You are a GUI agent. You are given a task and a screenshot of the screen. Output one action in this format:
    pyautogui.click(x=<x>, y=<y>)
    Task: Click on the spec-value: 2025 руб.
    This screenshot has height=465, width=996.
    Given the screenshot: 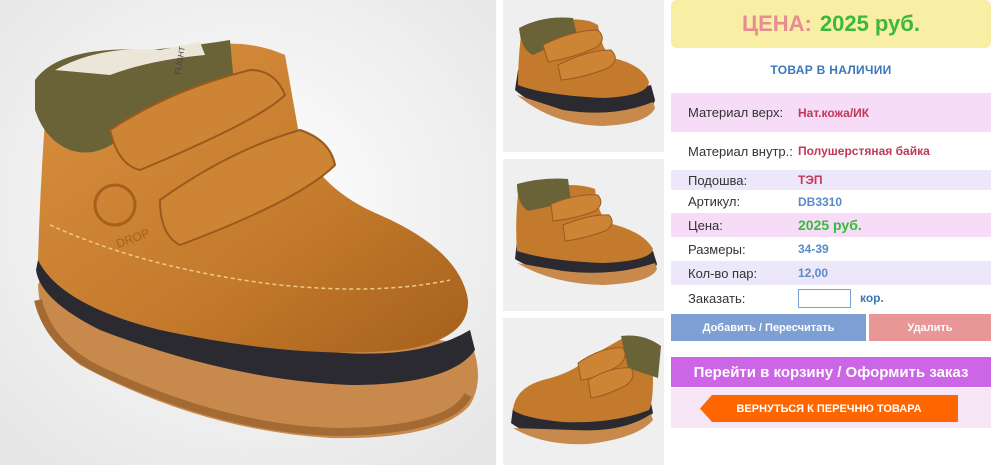 What is the action you would take?
    pyautogui.click(x=830, y=225)
    